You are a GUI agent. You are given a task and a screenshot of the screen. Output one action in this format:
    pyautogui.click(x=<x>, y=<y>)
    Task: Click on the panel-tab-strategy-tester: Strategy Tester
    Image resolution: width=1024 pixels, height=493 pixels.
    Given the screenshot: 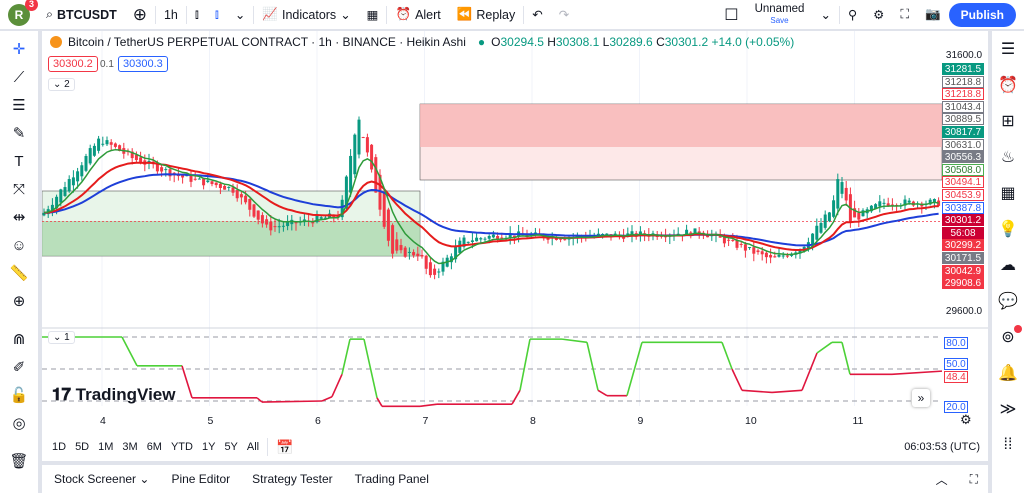 What is the action you would take?
    pyautogui.click(x=292, y=479)
    